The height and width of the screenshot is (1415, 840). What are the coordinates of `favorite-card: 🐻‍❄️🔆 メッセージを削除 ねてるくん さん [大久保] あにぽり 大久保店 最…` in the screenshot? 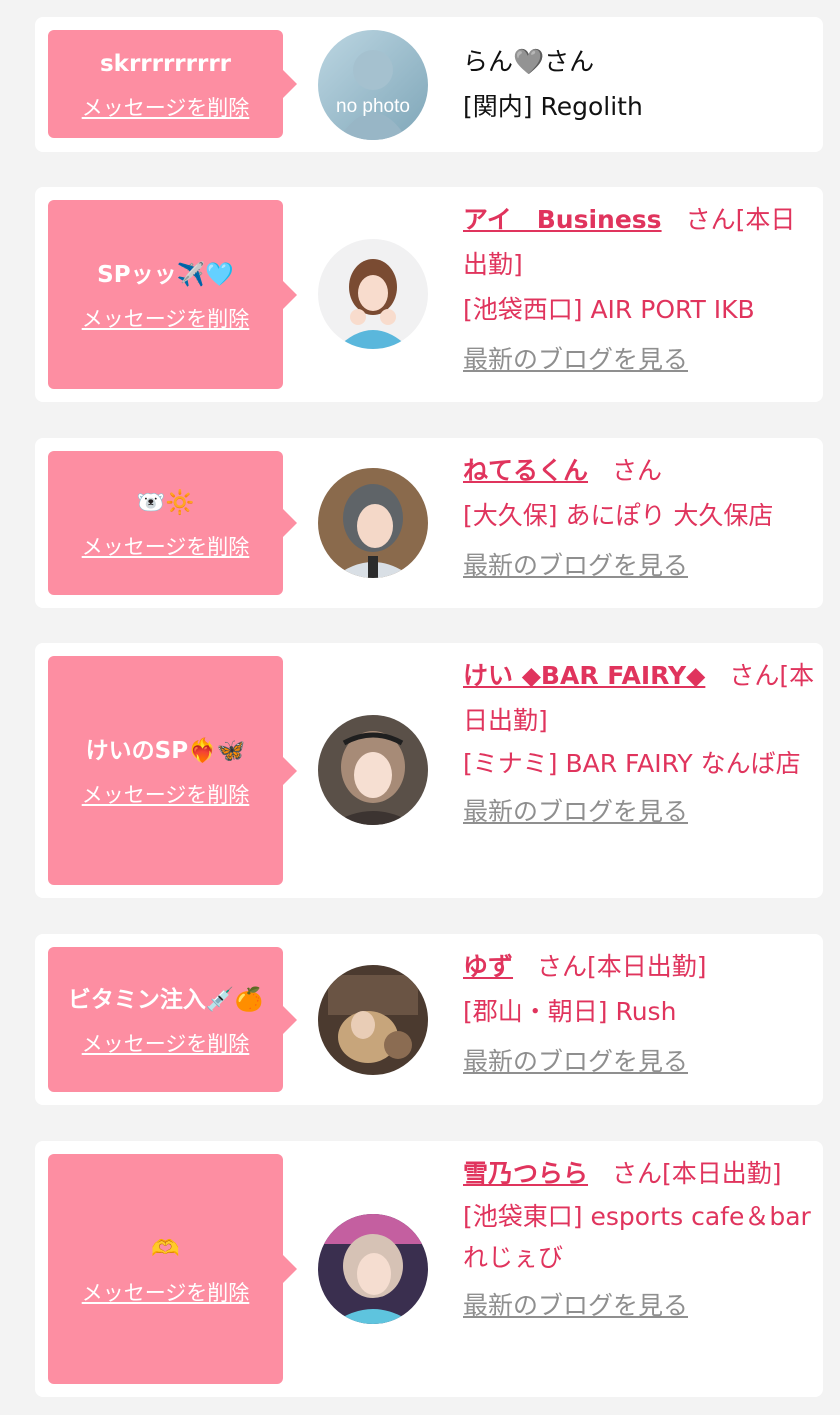 It's located at (429, 523).